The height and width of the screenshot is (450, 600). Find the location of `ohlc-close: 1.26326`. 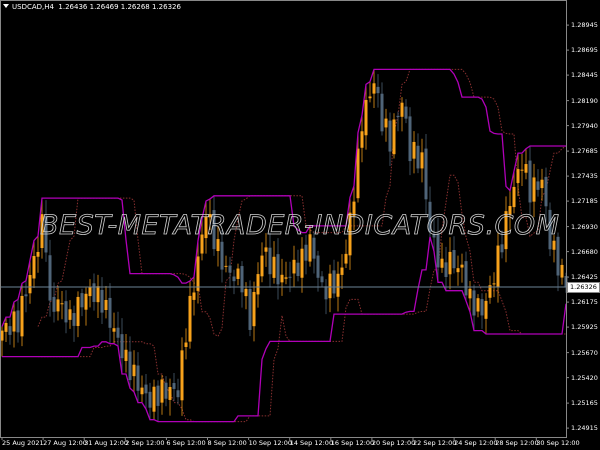

ohlc-close: 1.26326 is located at coordinates (166, 7).